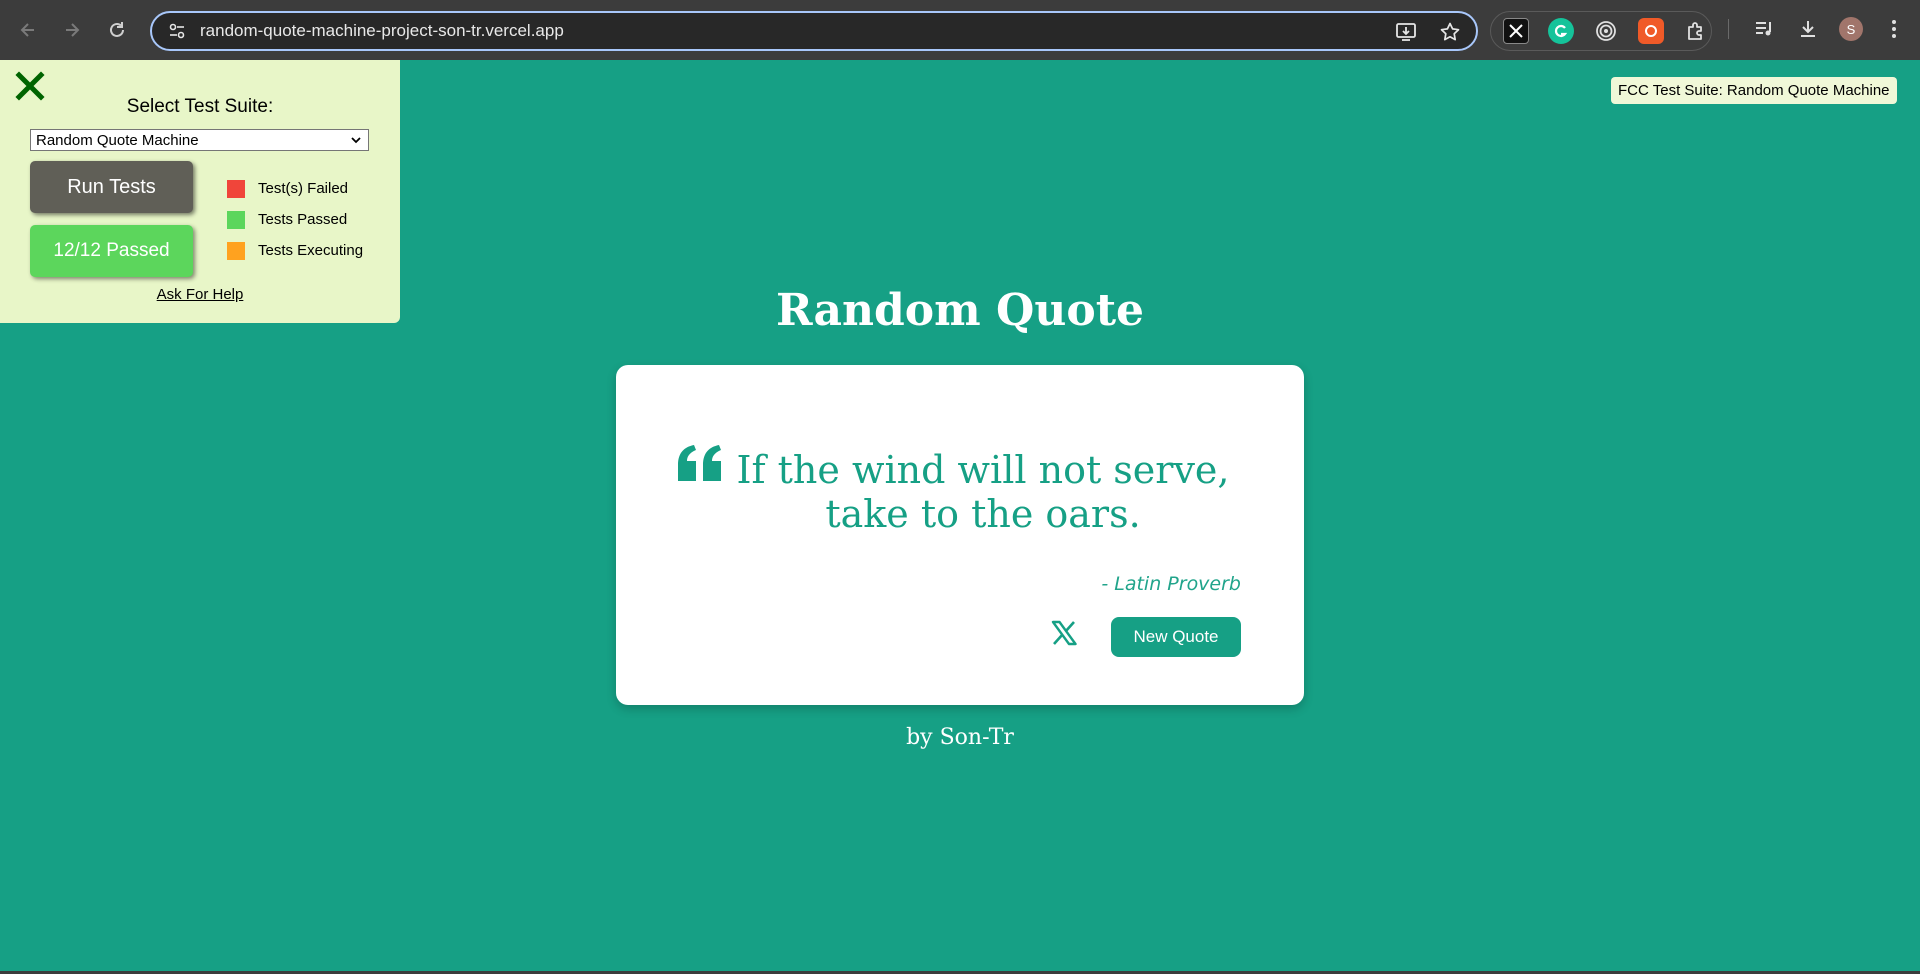 The width and height of the screenshot is (1920, 974). What do you see at coordinates (111, 187) in the screenshot?
I see `run-tests-button: Run Tests` at bounding box center [111, 187].